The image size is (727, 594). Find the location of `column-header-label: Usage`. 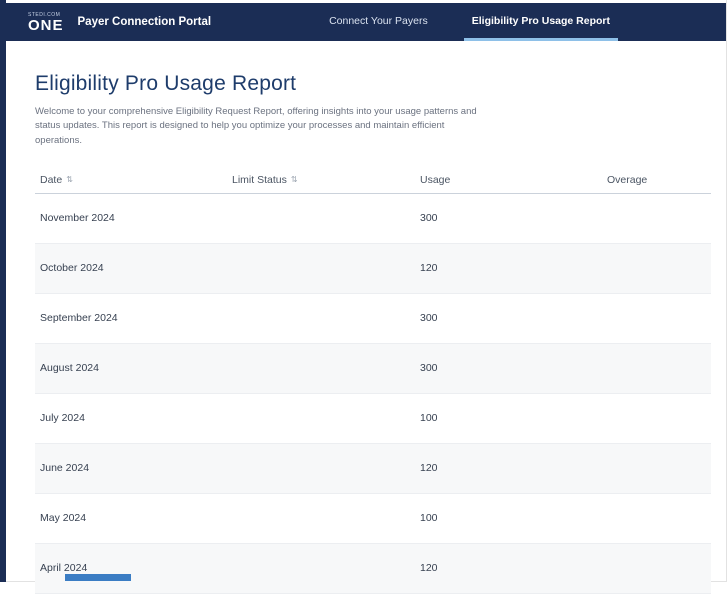

column-header-label: Usage is located at coordinates (435, 180).